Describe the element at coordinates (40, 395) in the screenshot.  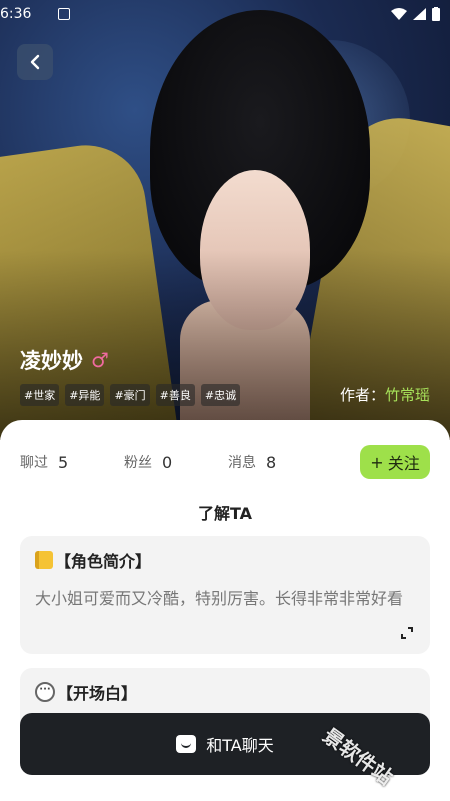
I see `tag: #世家` at that location.